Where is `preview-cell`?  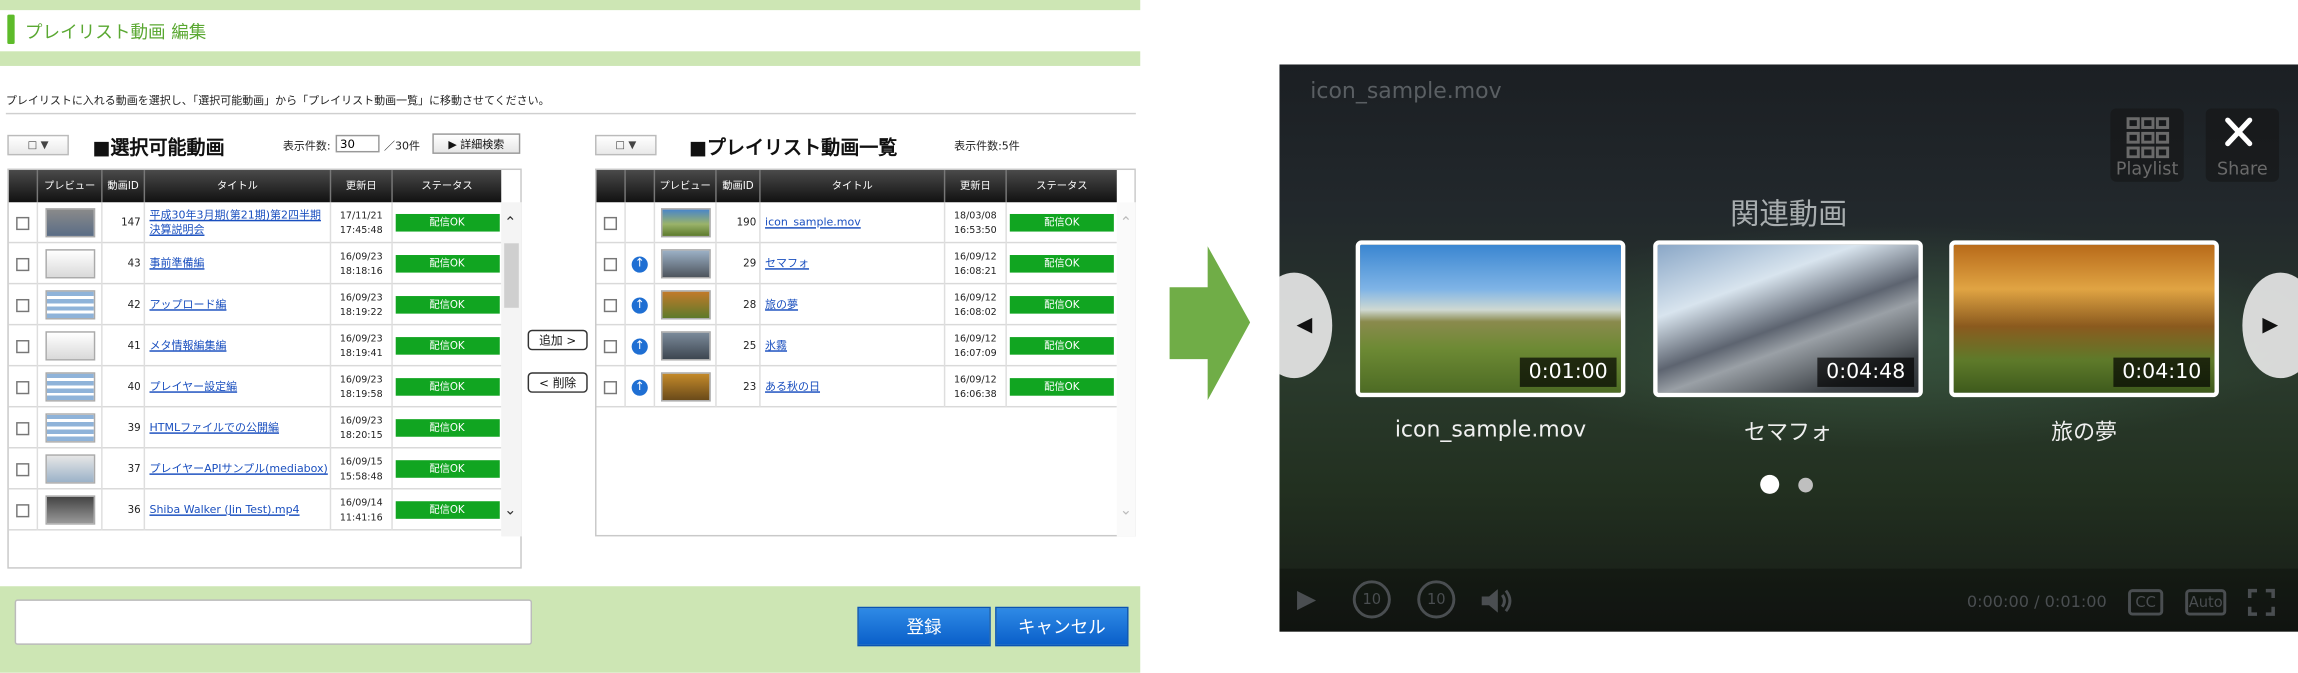 preview-cell is located at coordinates (686, 346).